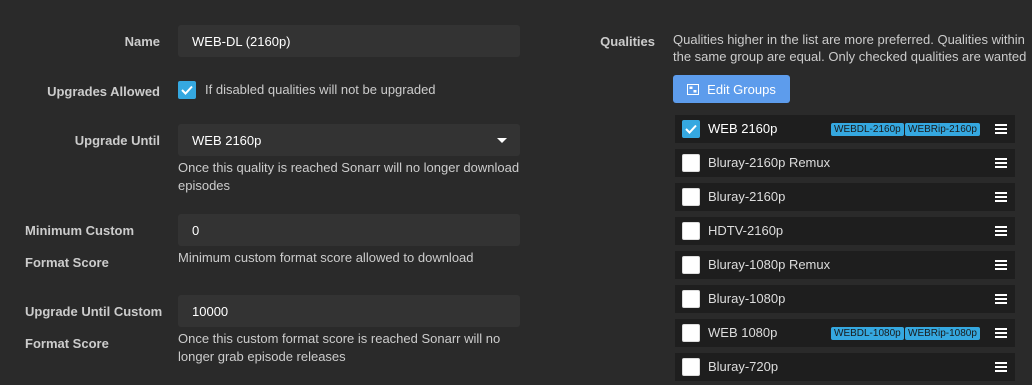 Image resolution: width=1032 pixels, height=385 pixels. I want to click on name-label: Name, so click(142, 41).